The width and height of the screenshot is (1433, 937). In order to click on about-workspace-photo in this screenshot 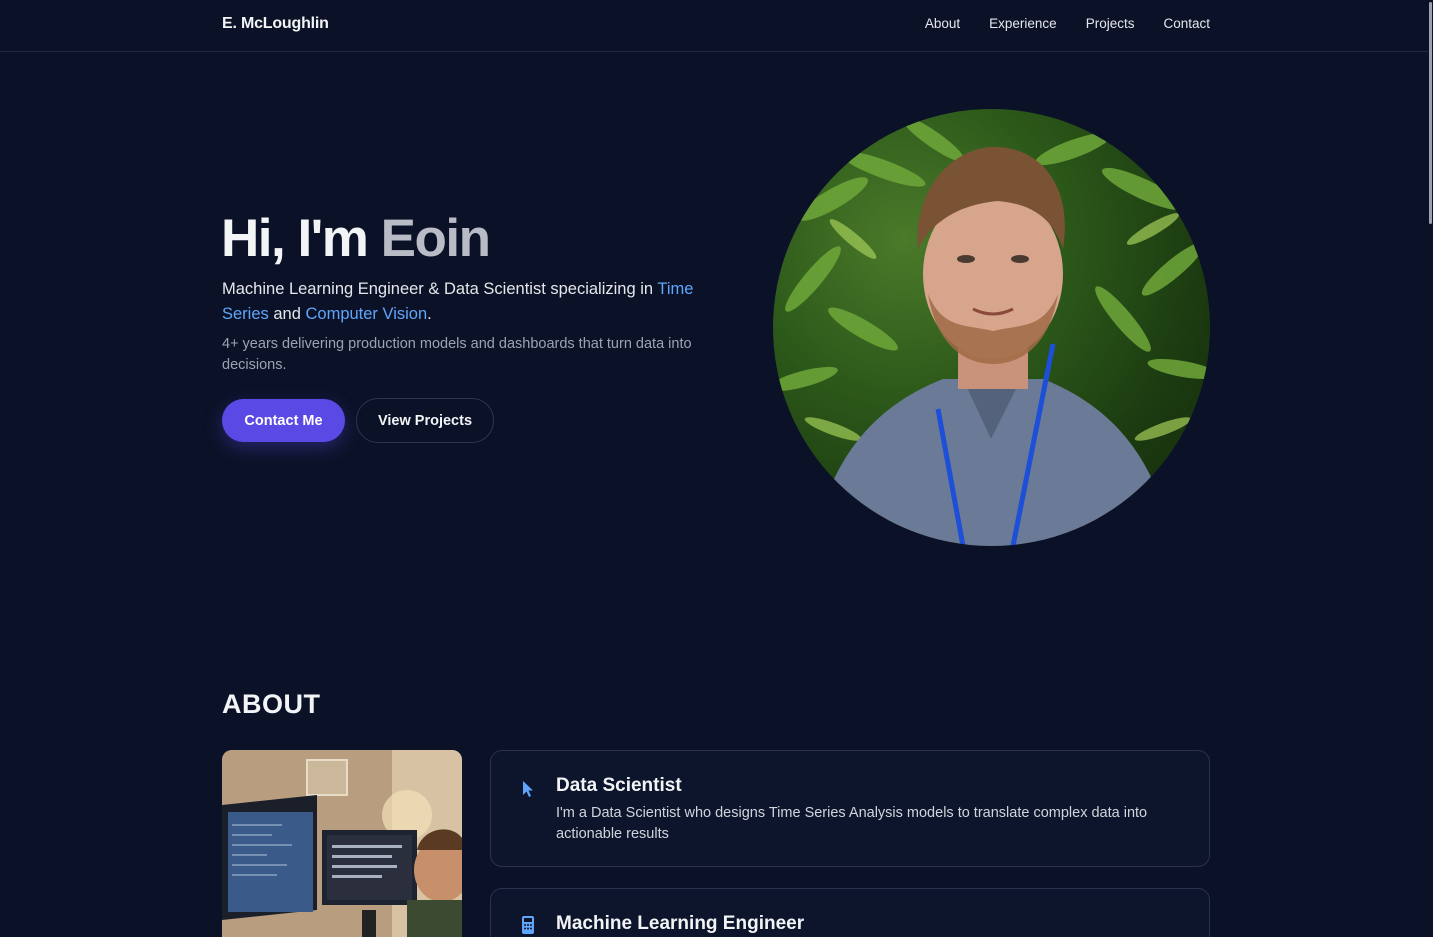, I will do `click(342, 843)`.